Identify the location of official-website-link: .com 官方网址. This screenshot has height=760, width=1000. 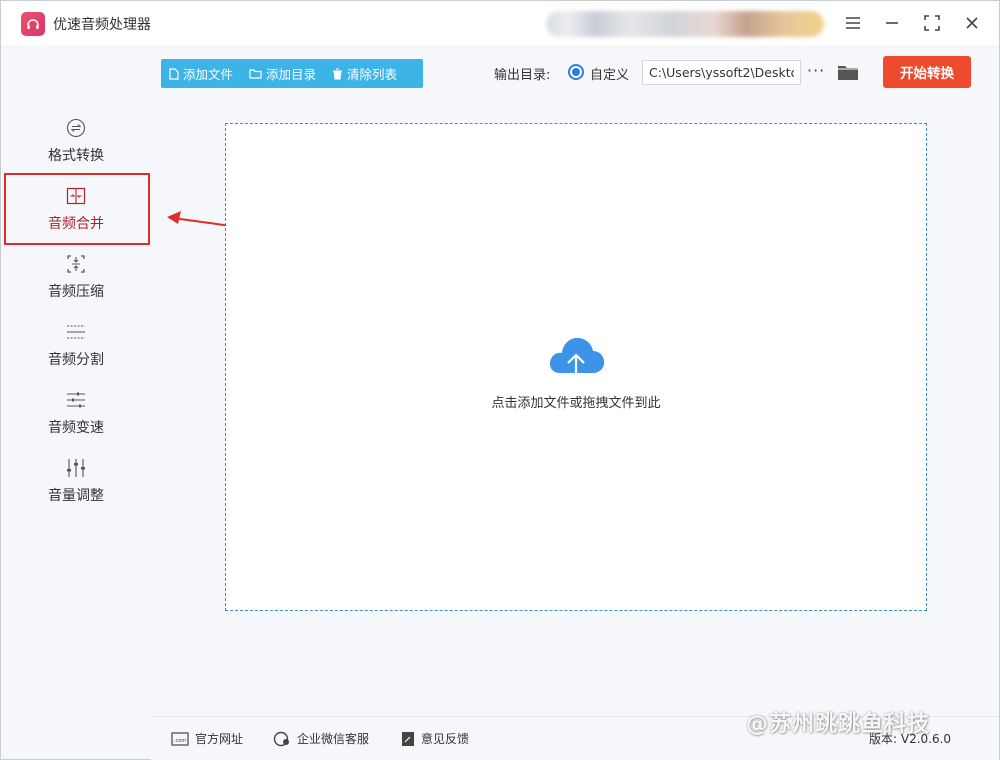
(207, 738).